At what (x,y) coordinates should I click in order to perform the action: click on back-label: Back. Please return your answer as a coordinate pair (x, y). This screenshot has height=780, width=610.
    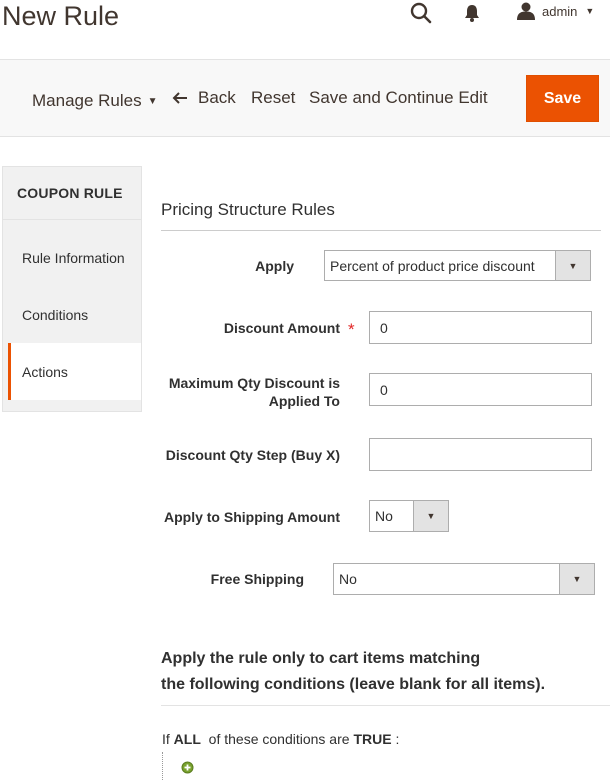
    Looking at the image, I should click on (217, 97).